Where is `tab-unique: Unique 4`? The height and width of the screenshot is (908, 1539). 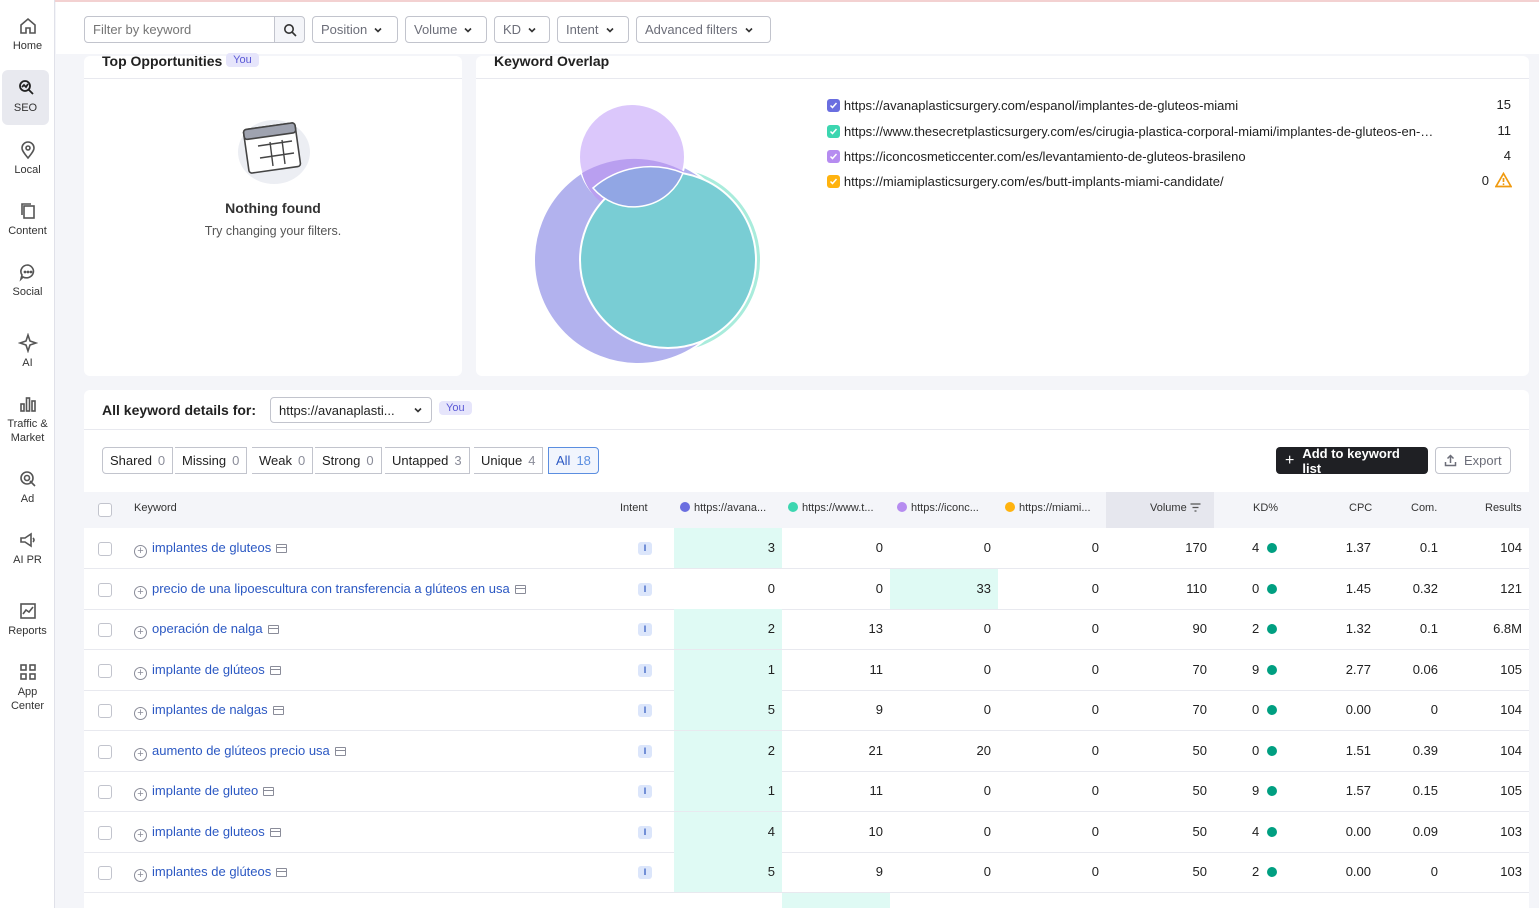 tab-unique: Unique 4 is located at coordinates (509, 460).